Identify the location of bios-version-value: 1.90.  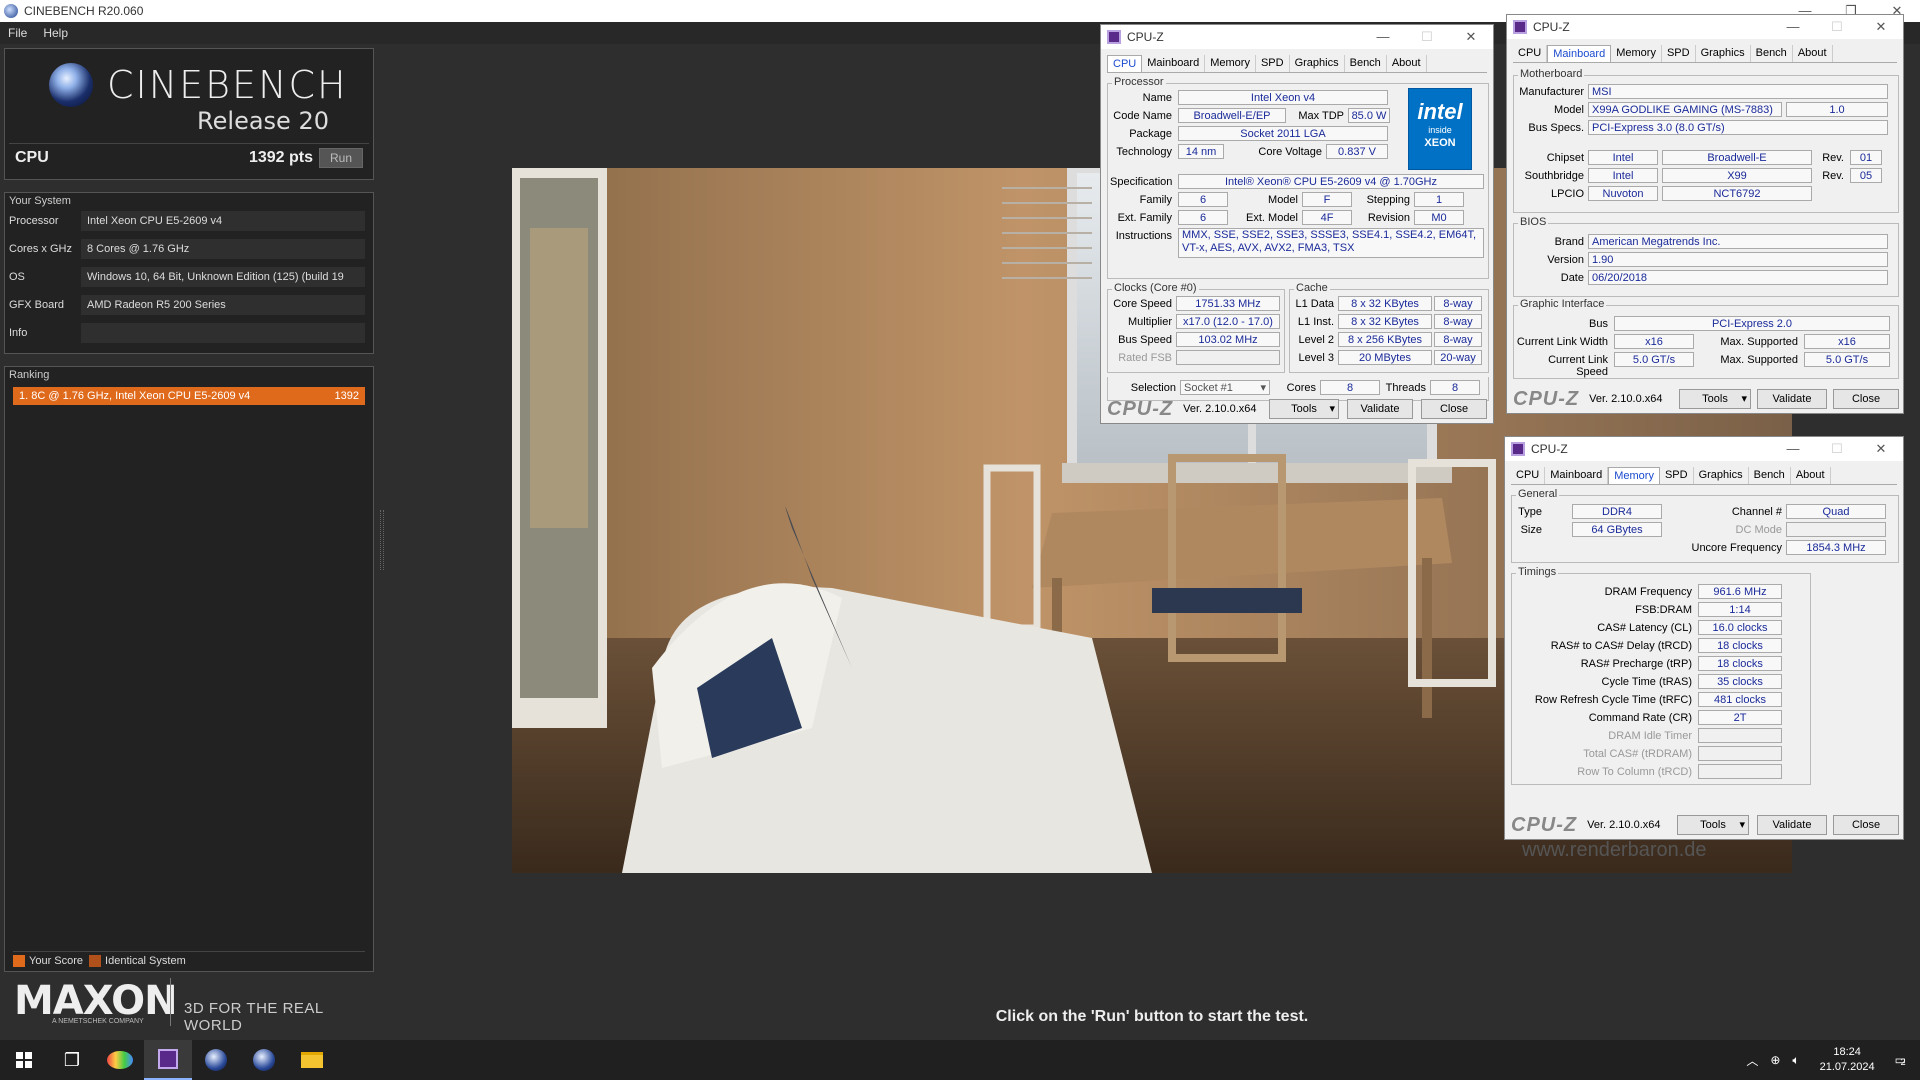
(1738, 259).